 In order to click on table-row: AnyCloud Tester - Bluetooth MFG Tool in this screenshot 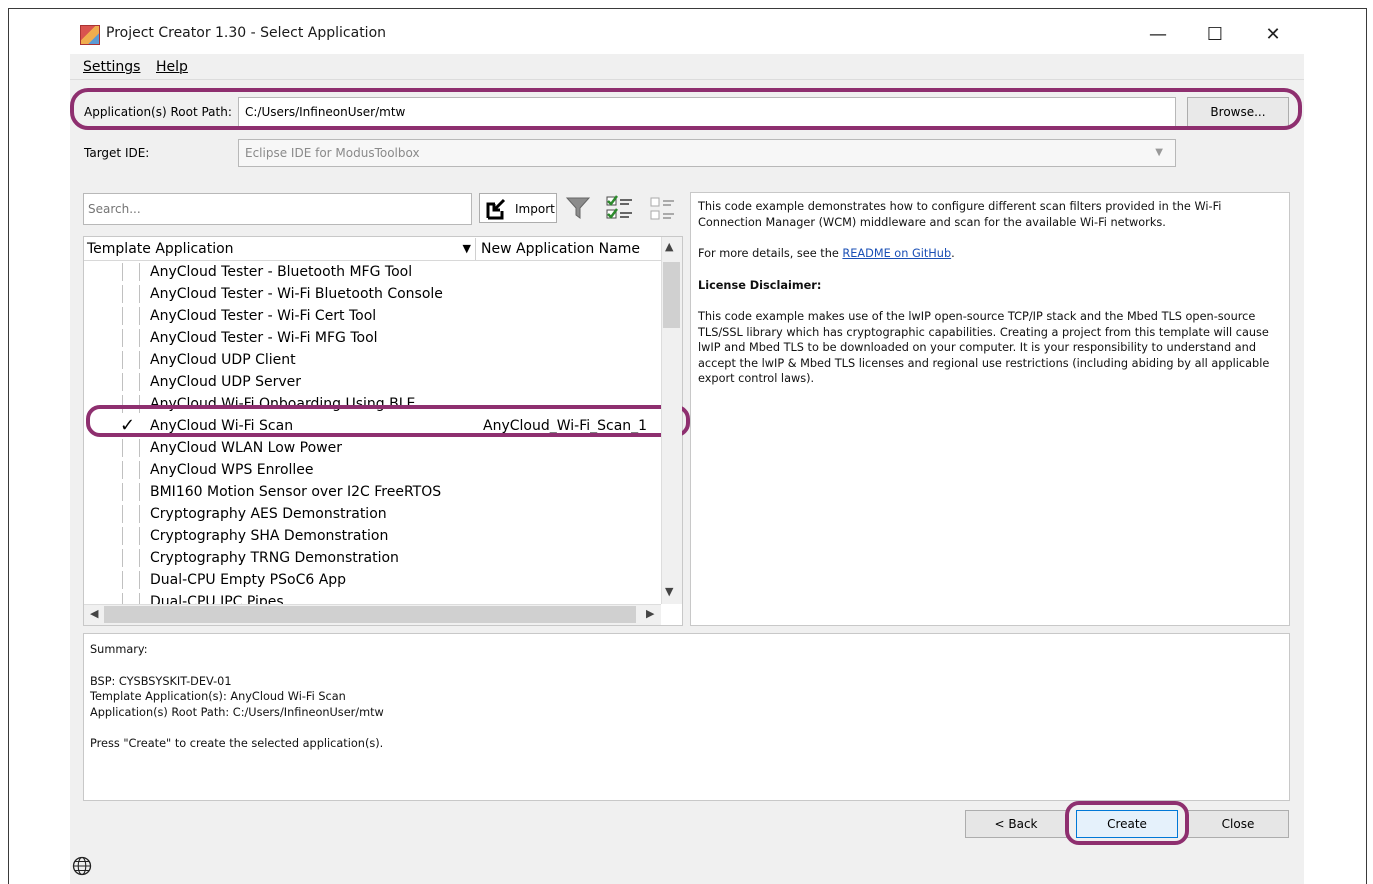, I will do `click(373, 272)`.